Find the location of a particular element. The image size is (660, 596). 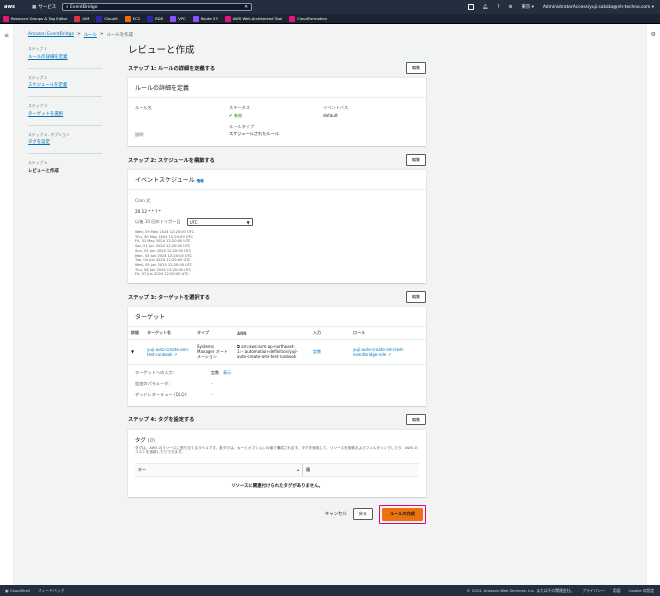

create-rule-button: ルールの作成 is located at coordinates (402, 514).